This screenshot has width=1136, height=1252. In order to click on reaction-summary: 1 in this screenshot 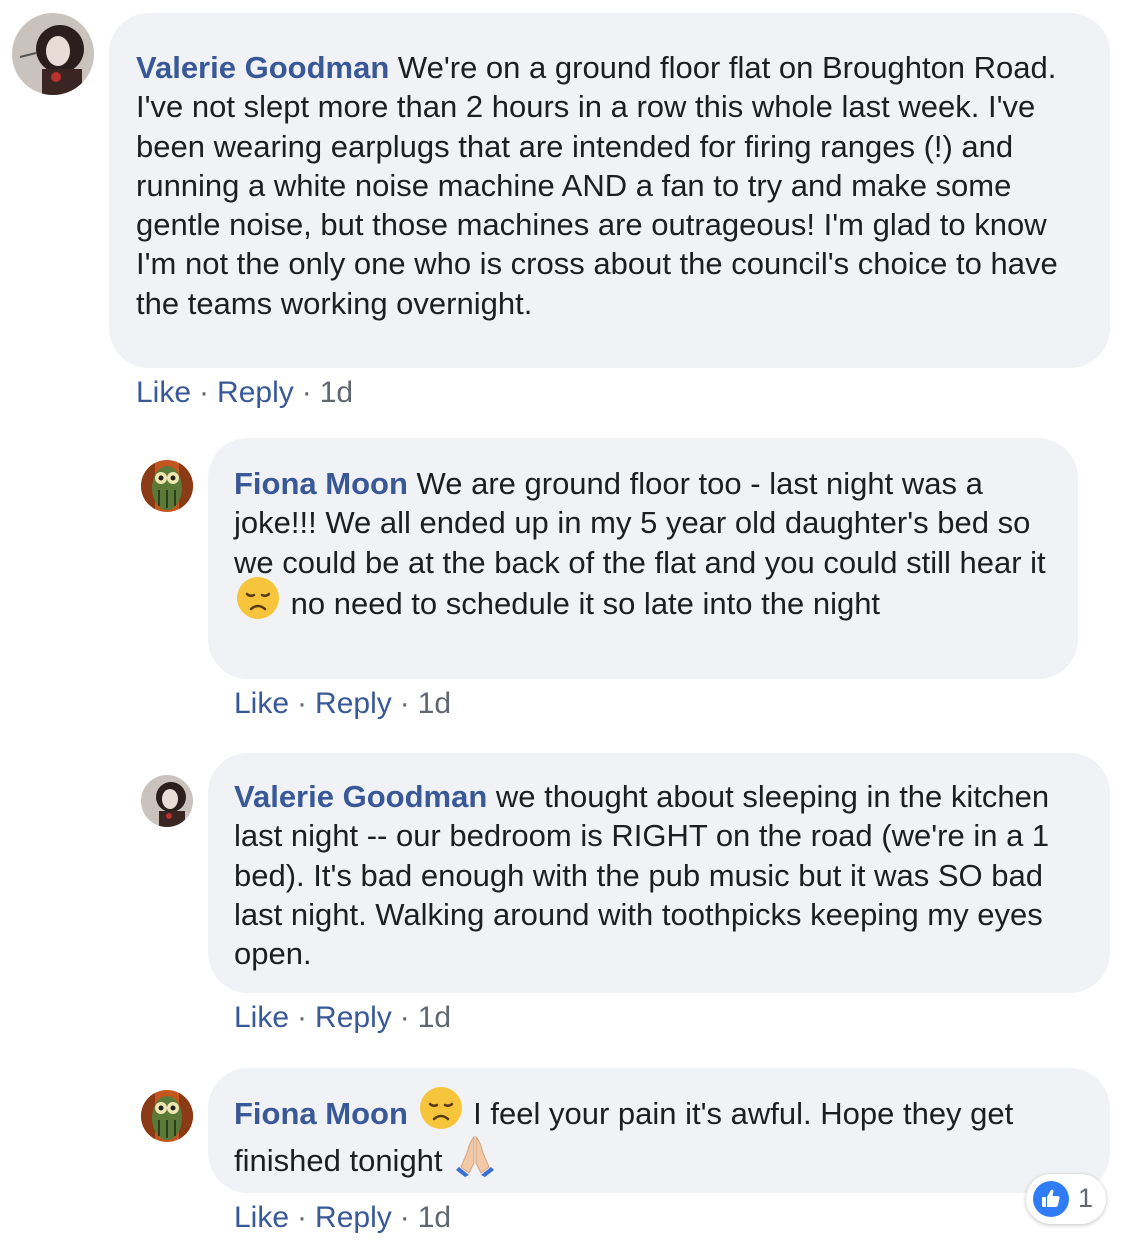, I will do `click(1066, 1199)`.